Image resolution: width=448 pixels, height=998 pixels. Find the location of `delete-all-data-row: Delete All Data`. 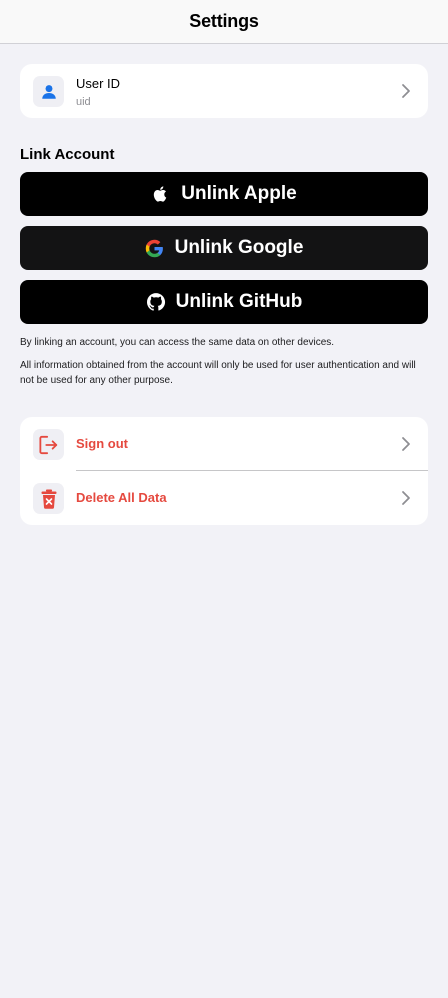

delete-all-data-row: Delete All Data is located at coordinates (224, 498).